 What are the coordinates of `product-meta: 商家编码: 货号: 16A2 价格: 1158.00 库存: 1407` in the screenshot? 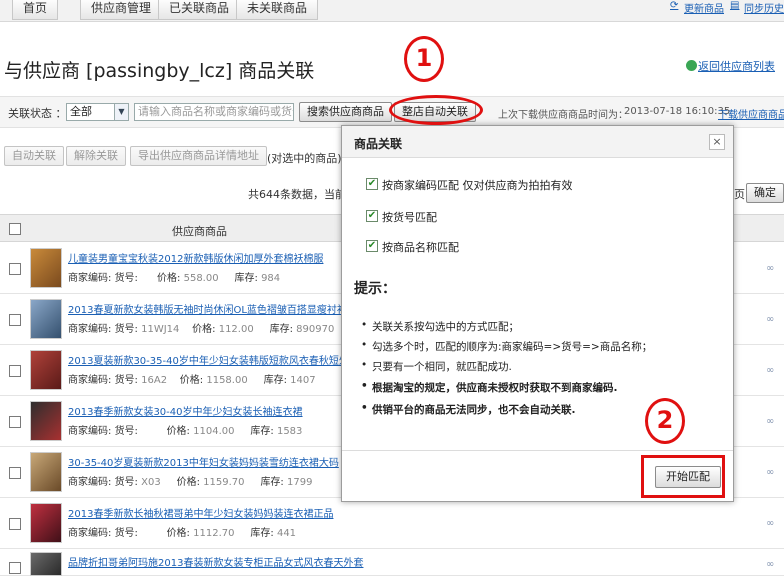 It's located at (192, 380).